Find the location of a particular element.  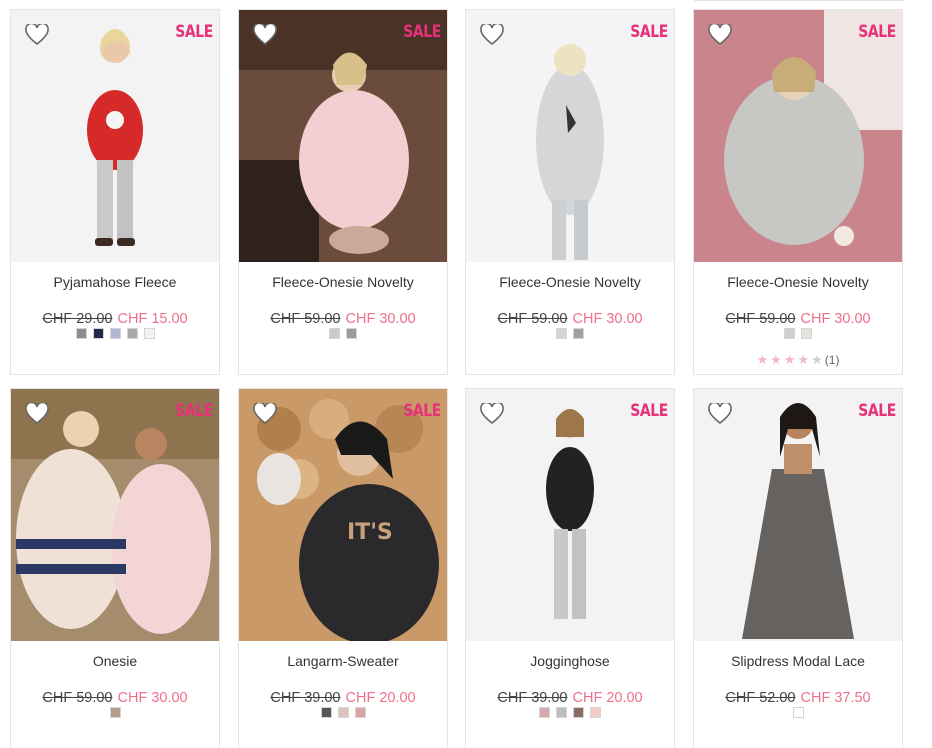

review-count: (1) is located at coordinates (832, 360).